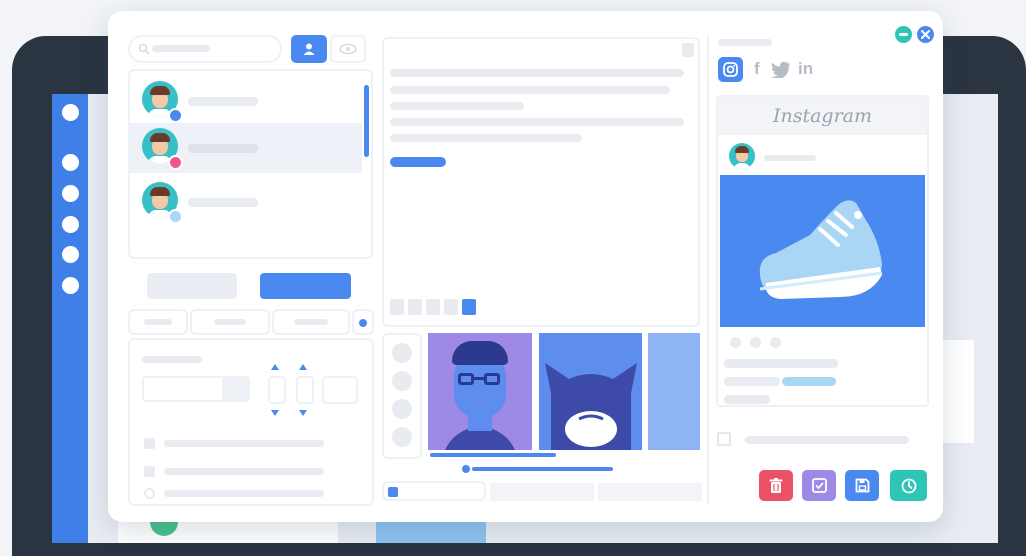  I want to click on avatar, so click(742, 156).